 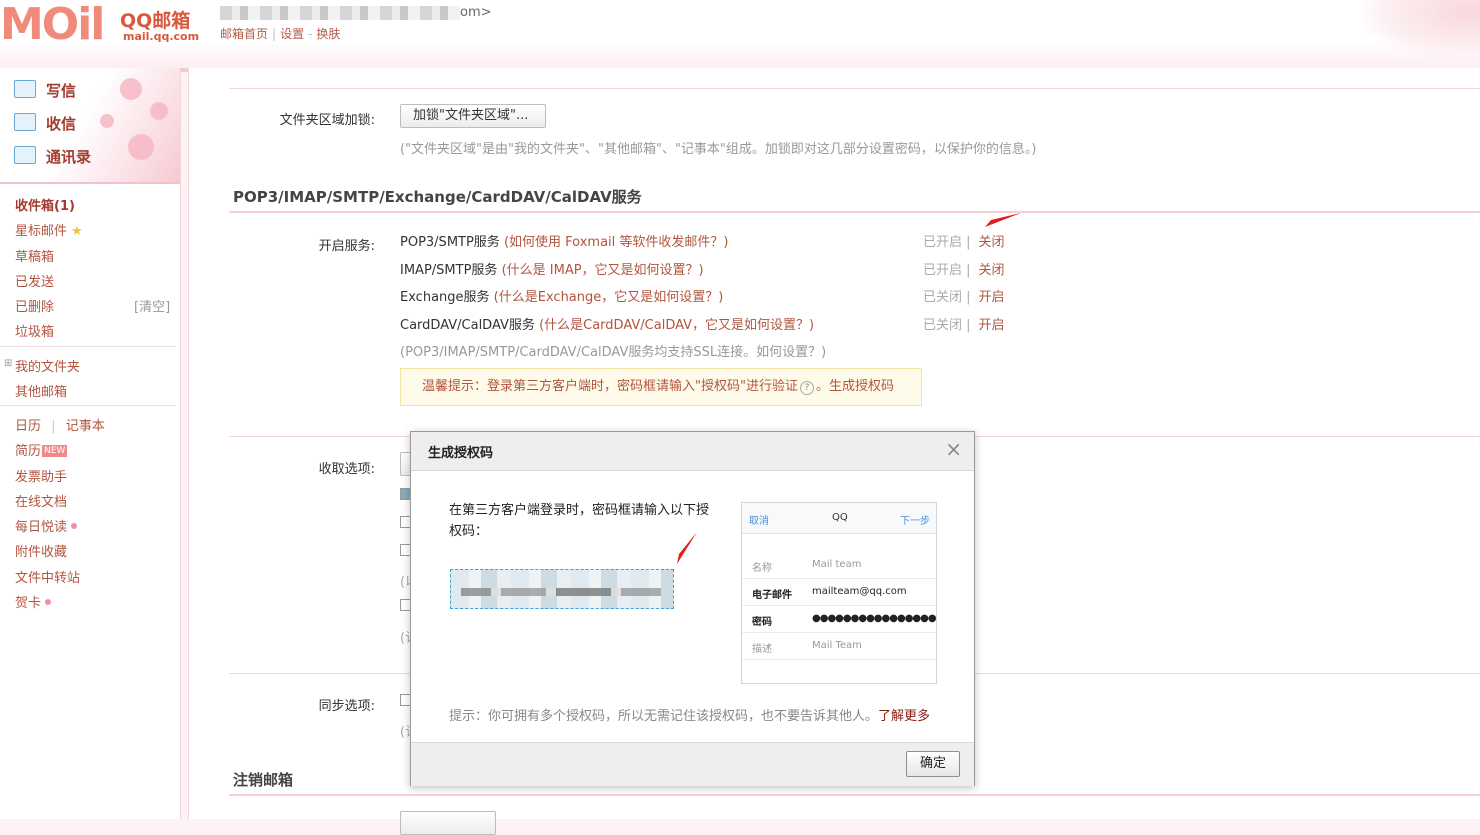 What do you see at coordinates (45, 123) in the screenshot?
I see `receive-button: 收信` at bounding box center [45, 123].